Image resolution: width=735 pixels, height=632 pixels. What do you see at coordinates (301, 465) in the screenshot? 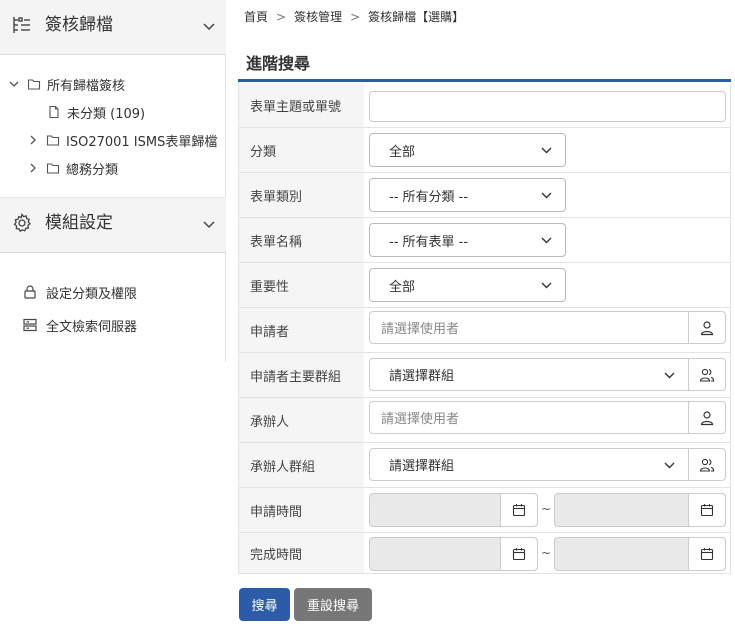
I see `field-label: 承辦人群組` at bounding box center [301, 465].